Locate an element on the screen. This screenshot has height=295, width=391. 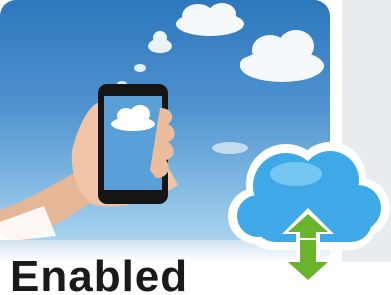
cloud-top is located at coordinates (210, 19).